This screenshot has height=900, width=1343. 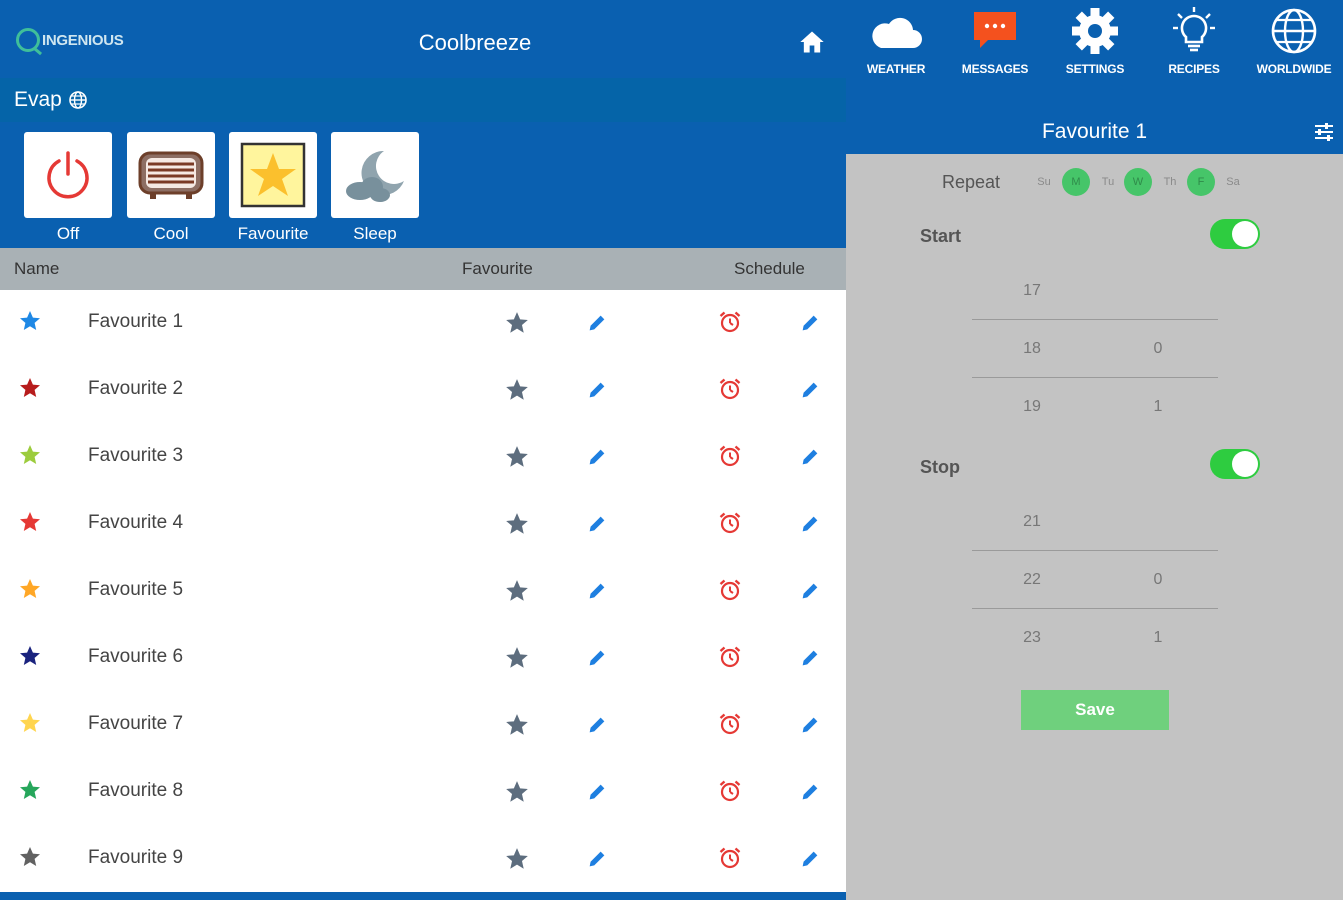 What do you see at coordinates (1095, 522) in the screenshot?
I see `time-picker-row: 21` at bounding box center [1095, 522].